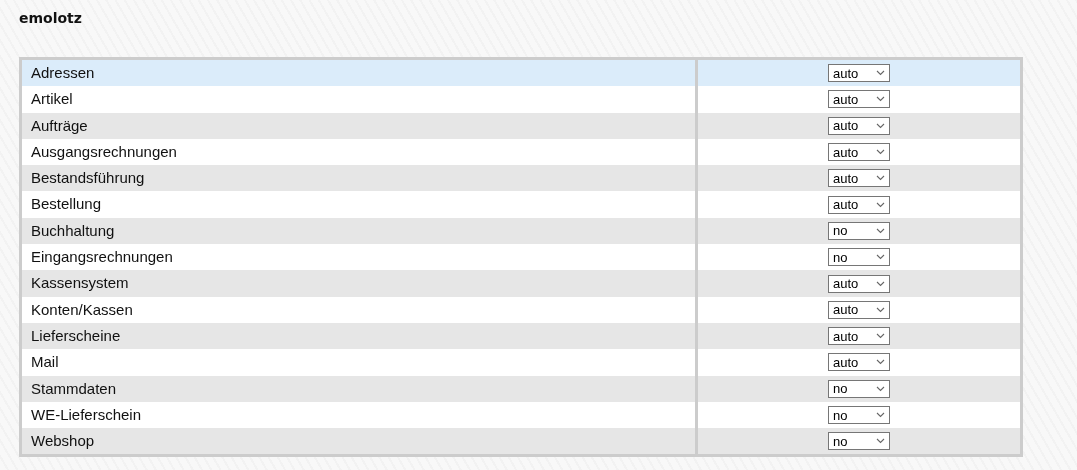 The image size is (1077, 470). I want to click on module-name: Webshop, so click(360, 441).